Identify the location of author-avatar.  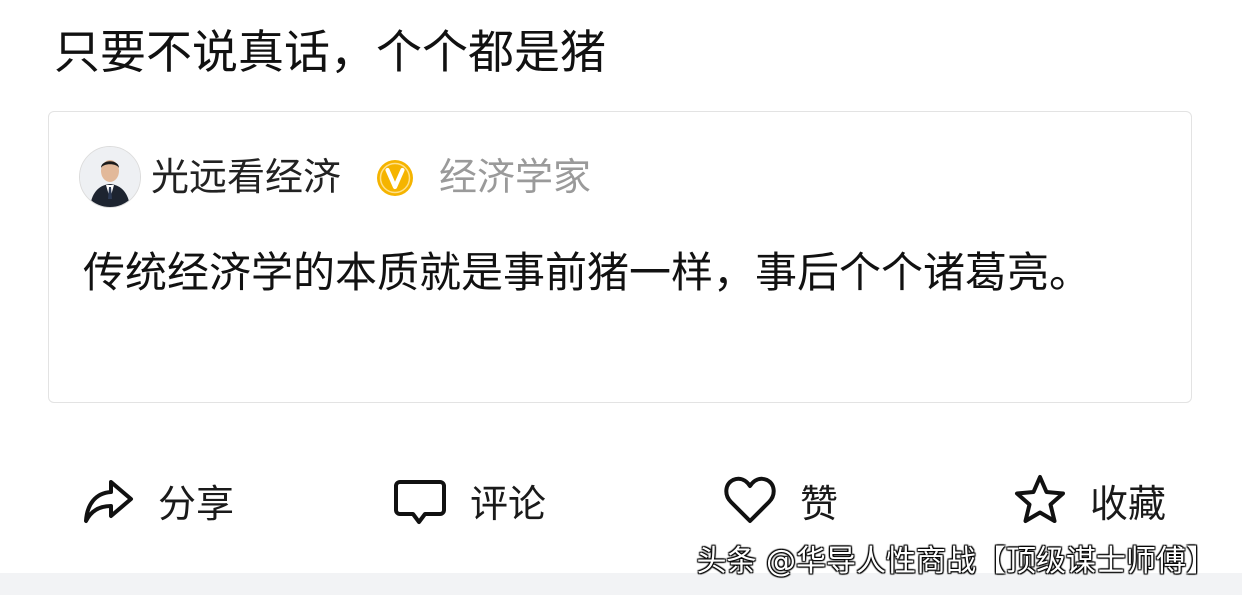
(110, 177).